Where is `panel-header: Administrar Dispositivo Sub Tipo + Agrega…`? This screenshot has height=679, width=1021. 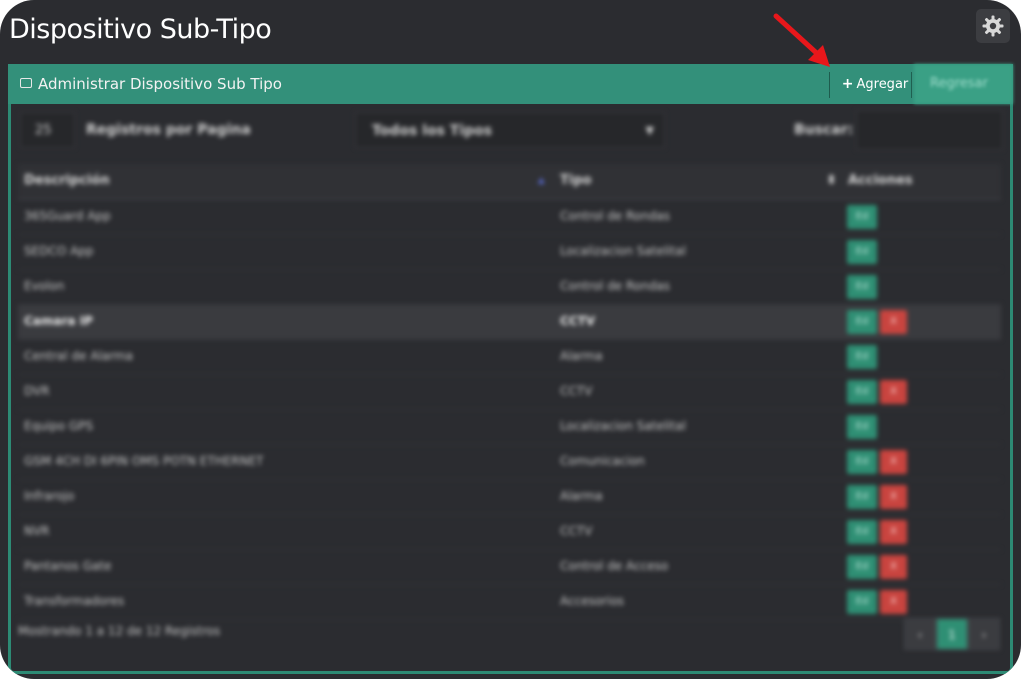 panel-header: Administrar Dispositivo Sub Tipo + Agrega… is located at coordinates (510, 84).